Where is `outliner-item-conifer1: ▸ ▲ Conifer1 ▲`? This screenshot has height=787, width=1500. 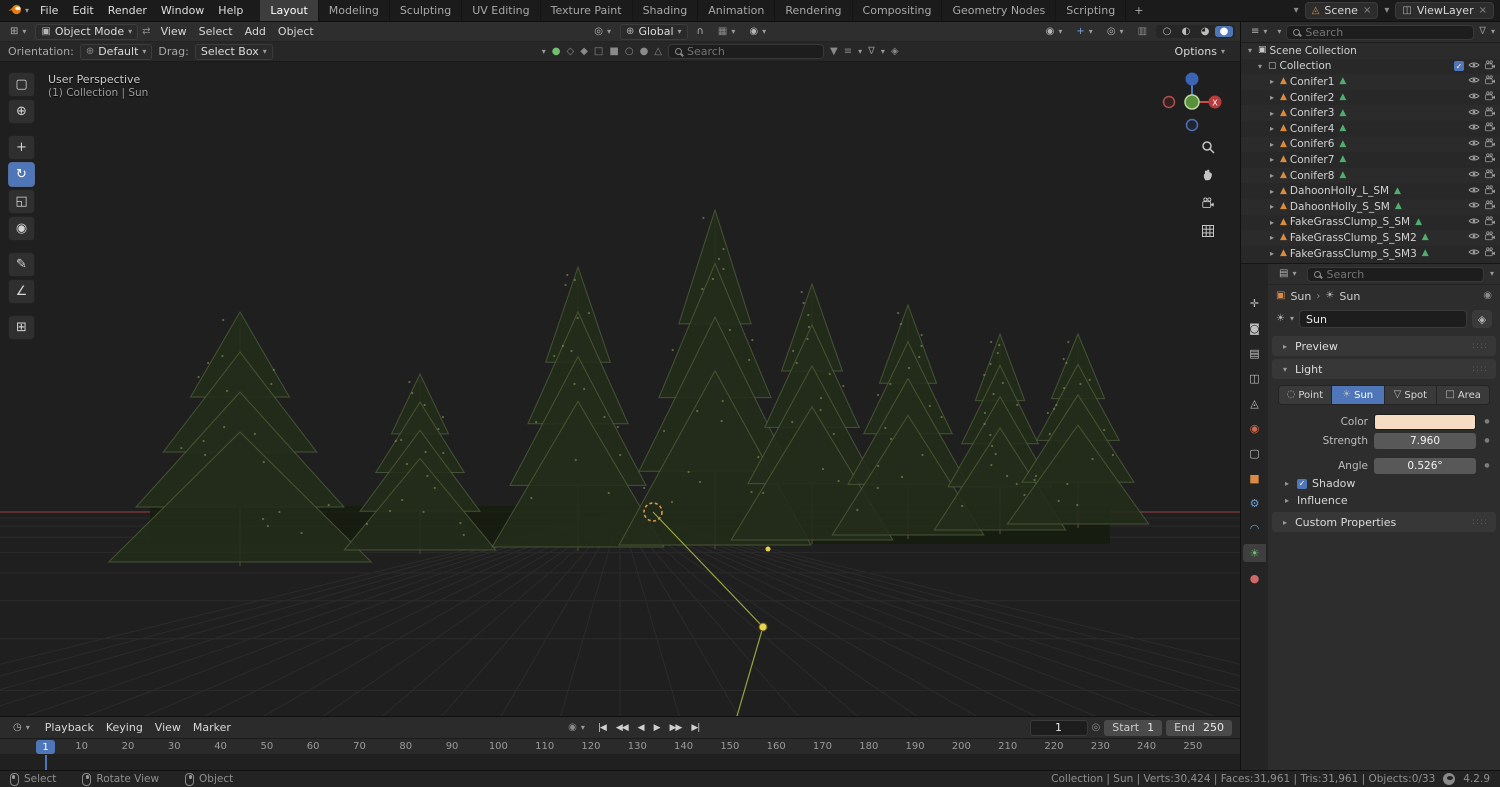 outliner-item-conifer1: ▸ ▲ Conifer1 ▲ is located at coordinates (1370, 82).